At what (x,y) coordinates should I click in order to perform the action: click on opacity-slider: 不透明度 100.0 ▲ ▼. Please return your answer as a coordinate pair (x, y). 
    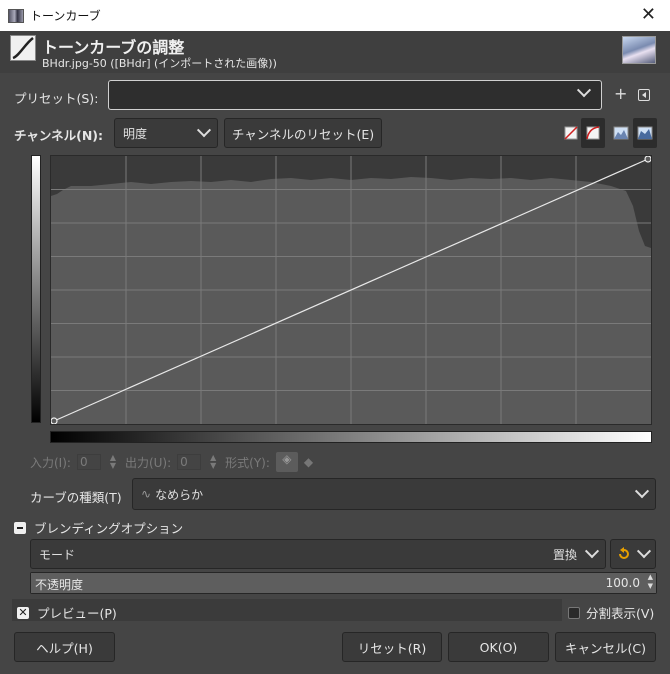
    Looking at the image, I should click on (343, 583).